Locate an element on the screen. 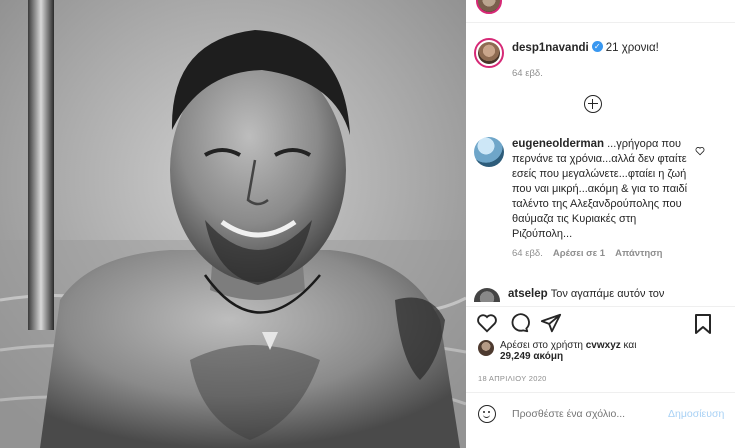 The image size is (735, 448). emoji-icon is located at coordinates (487, 414).